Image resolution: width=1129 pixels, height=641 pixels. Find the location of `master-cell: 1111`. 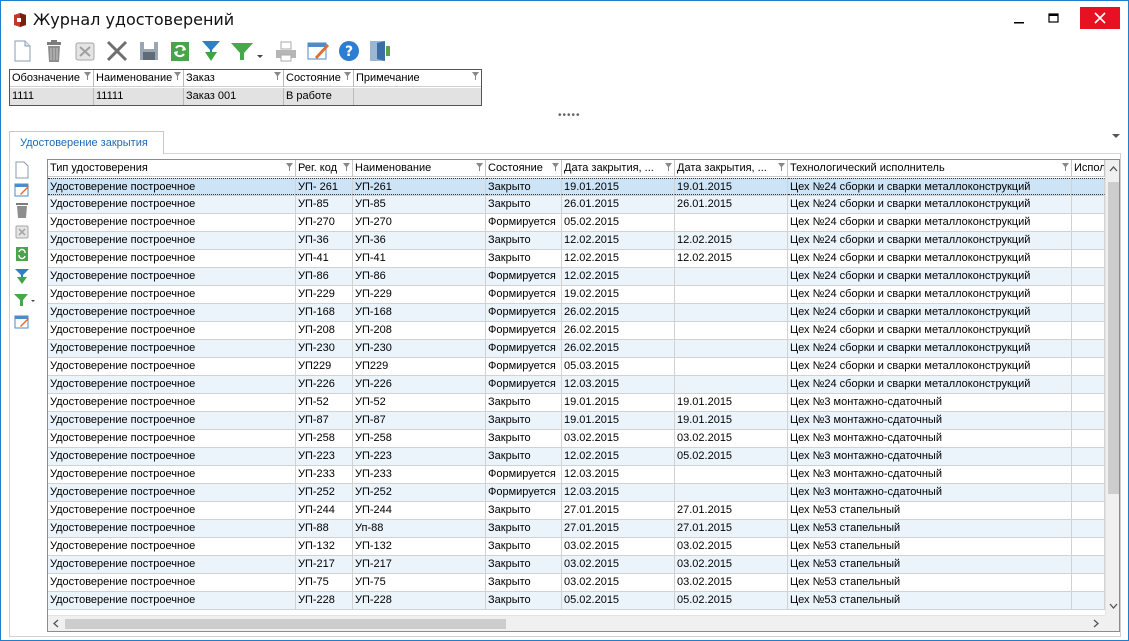

master-cell: 1111 is located at coordinates (52, 96).